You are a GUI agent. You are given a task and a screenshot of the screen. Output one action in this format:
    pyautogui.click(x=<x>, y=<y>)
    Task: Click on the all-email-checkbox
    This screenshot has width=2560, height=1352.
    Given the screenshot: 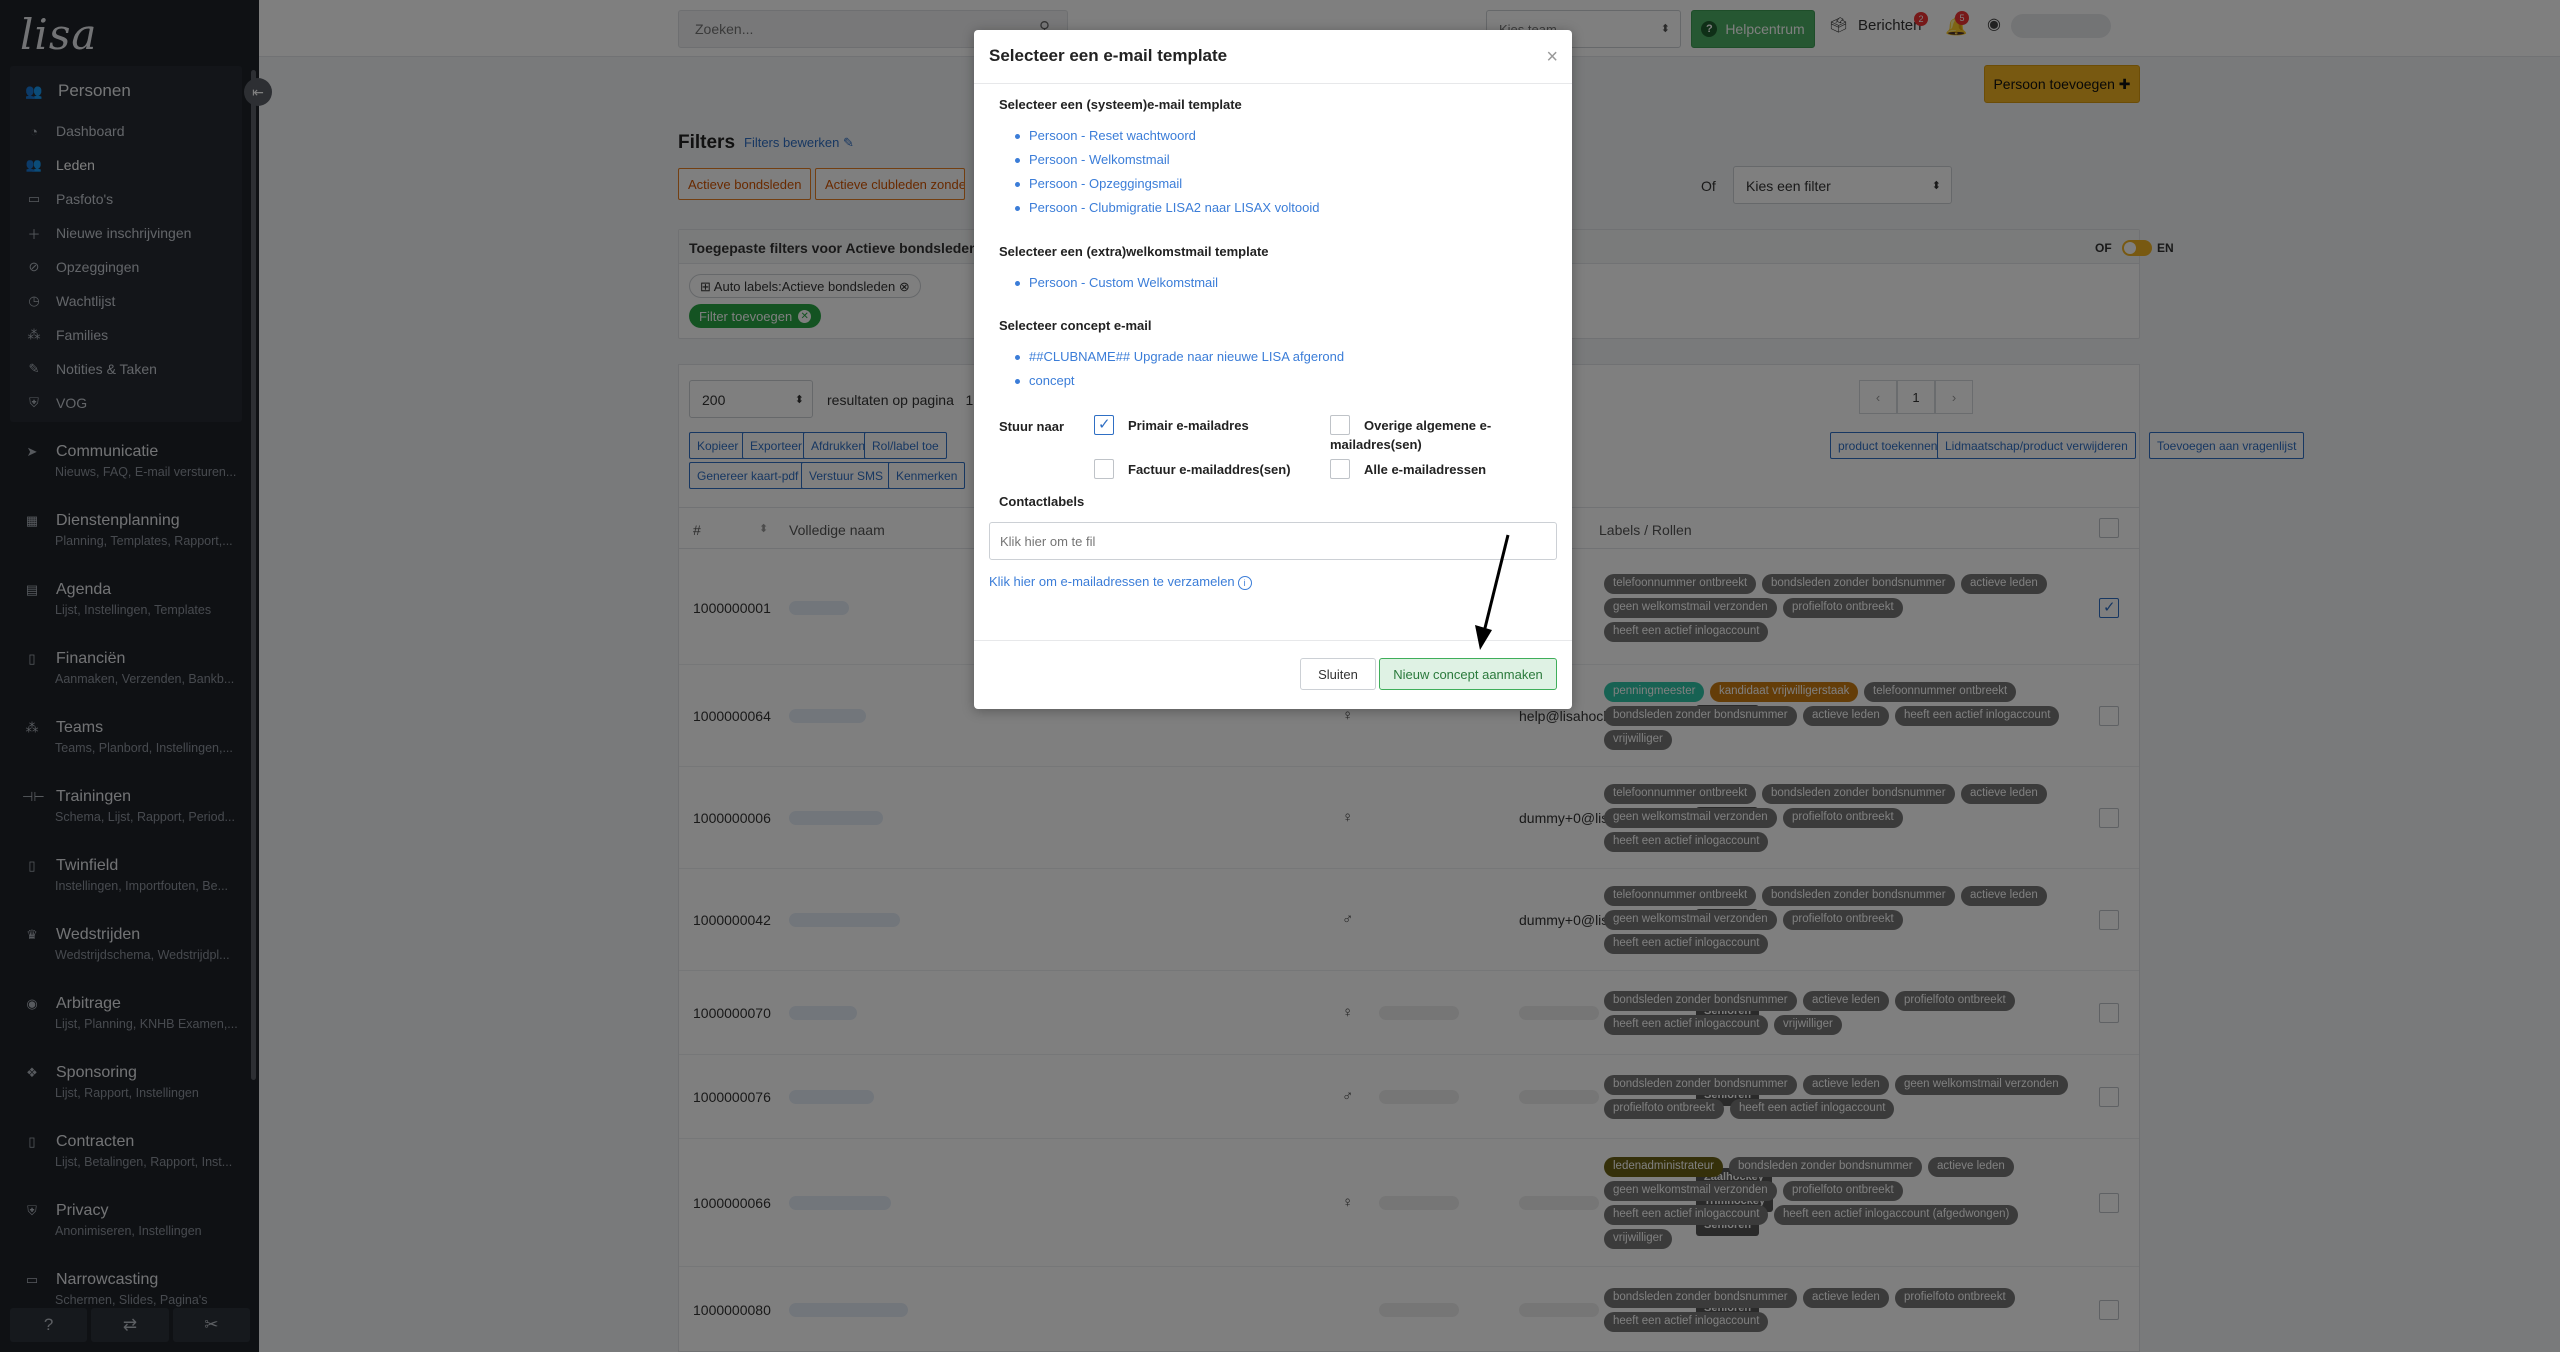 What is the action you would take?
    pyautogui.click(x=1340, y=469)
    